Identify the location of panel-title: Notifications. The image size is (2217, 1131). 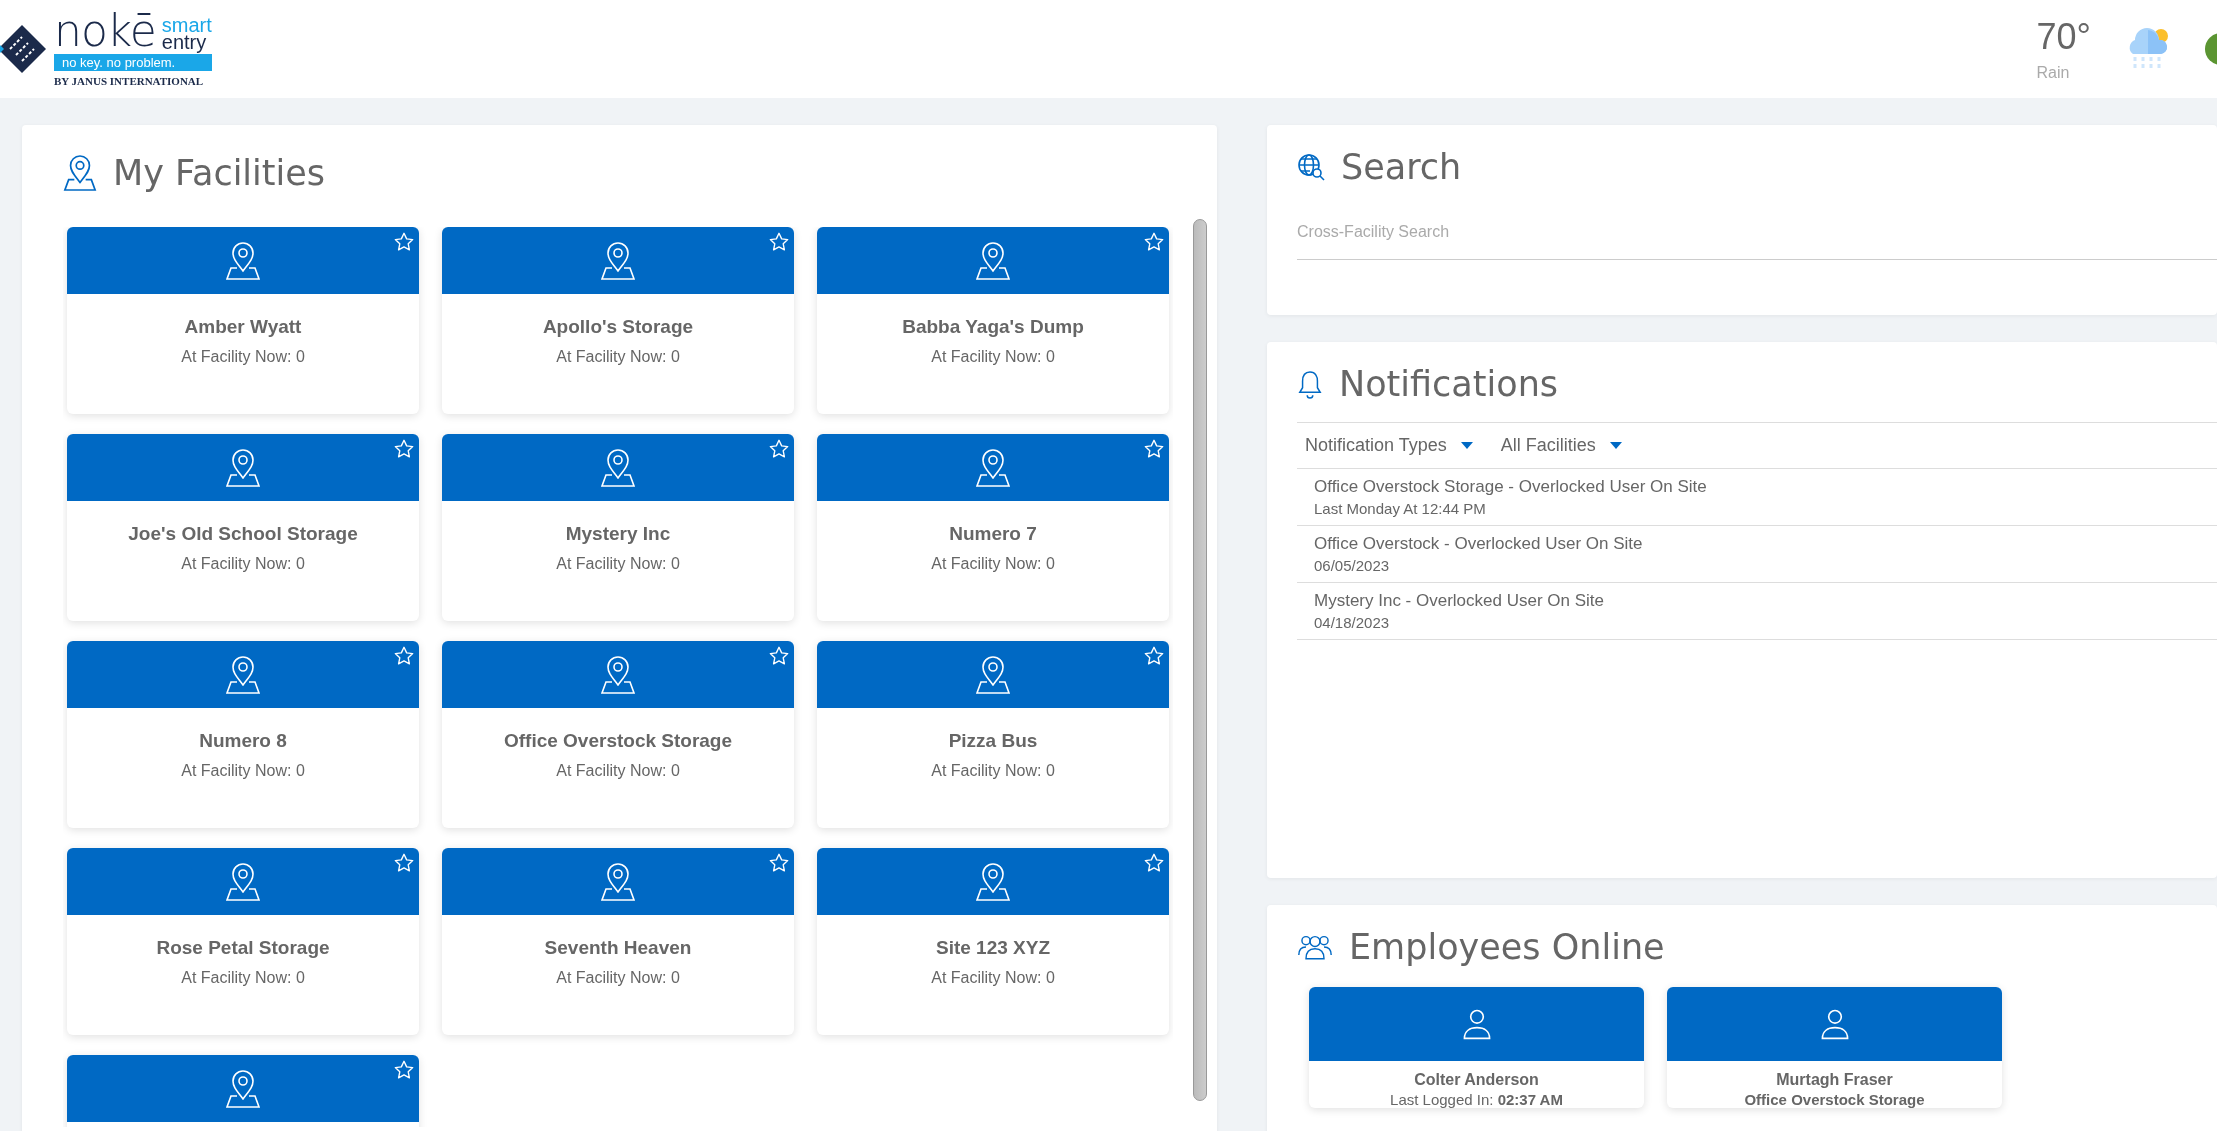
(1449, 384).